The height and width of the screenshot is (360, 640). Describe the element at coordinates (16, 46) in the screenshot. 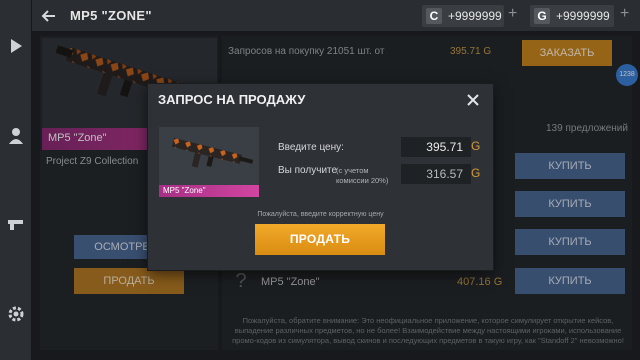

I see `play-icon` at that location.